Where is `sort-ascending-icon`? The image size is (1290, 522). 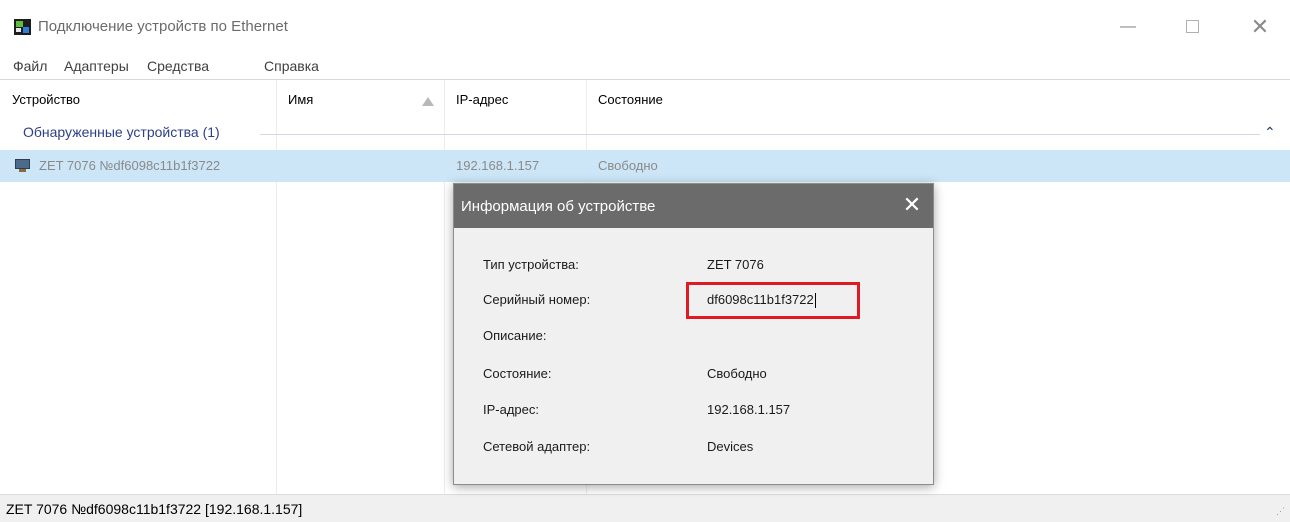 sort-ascending-icon is located at coordinates (428, 101).